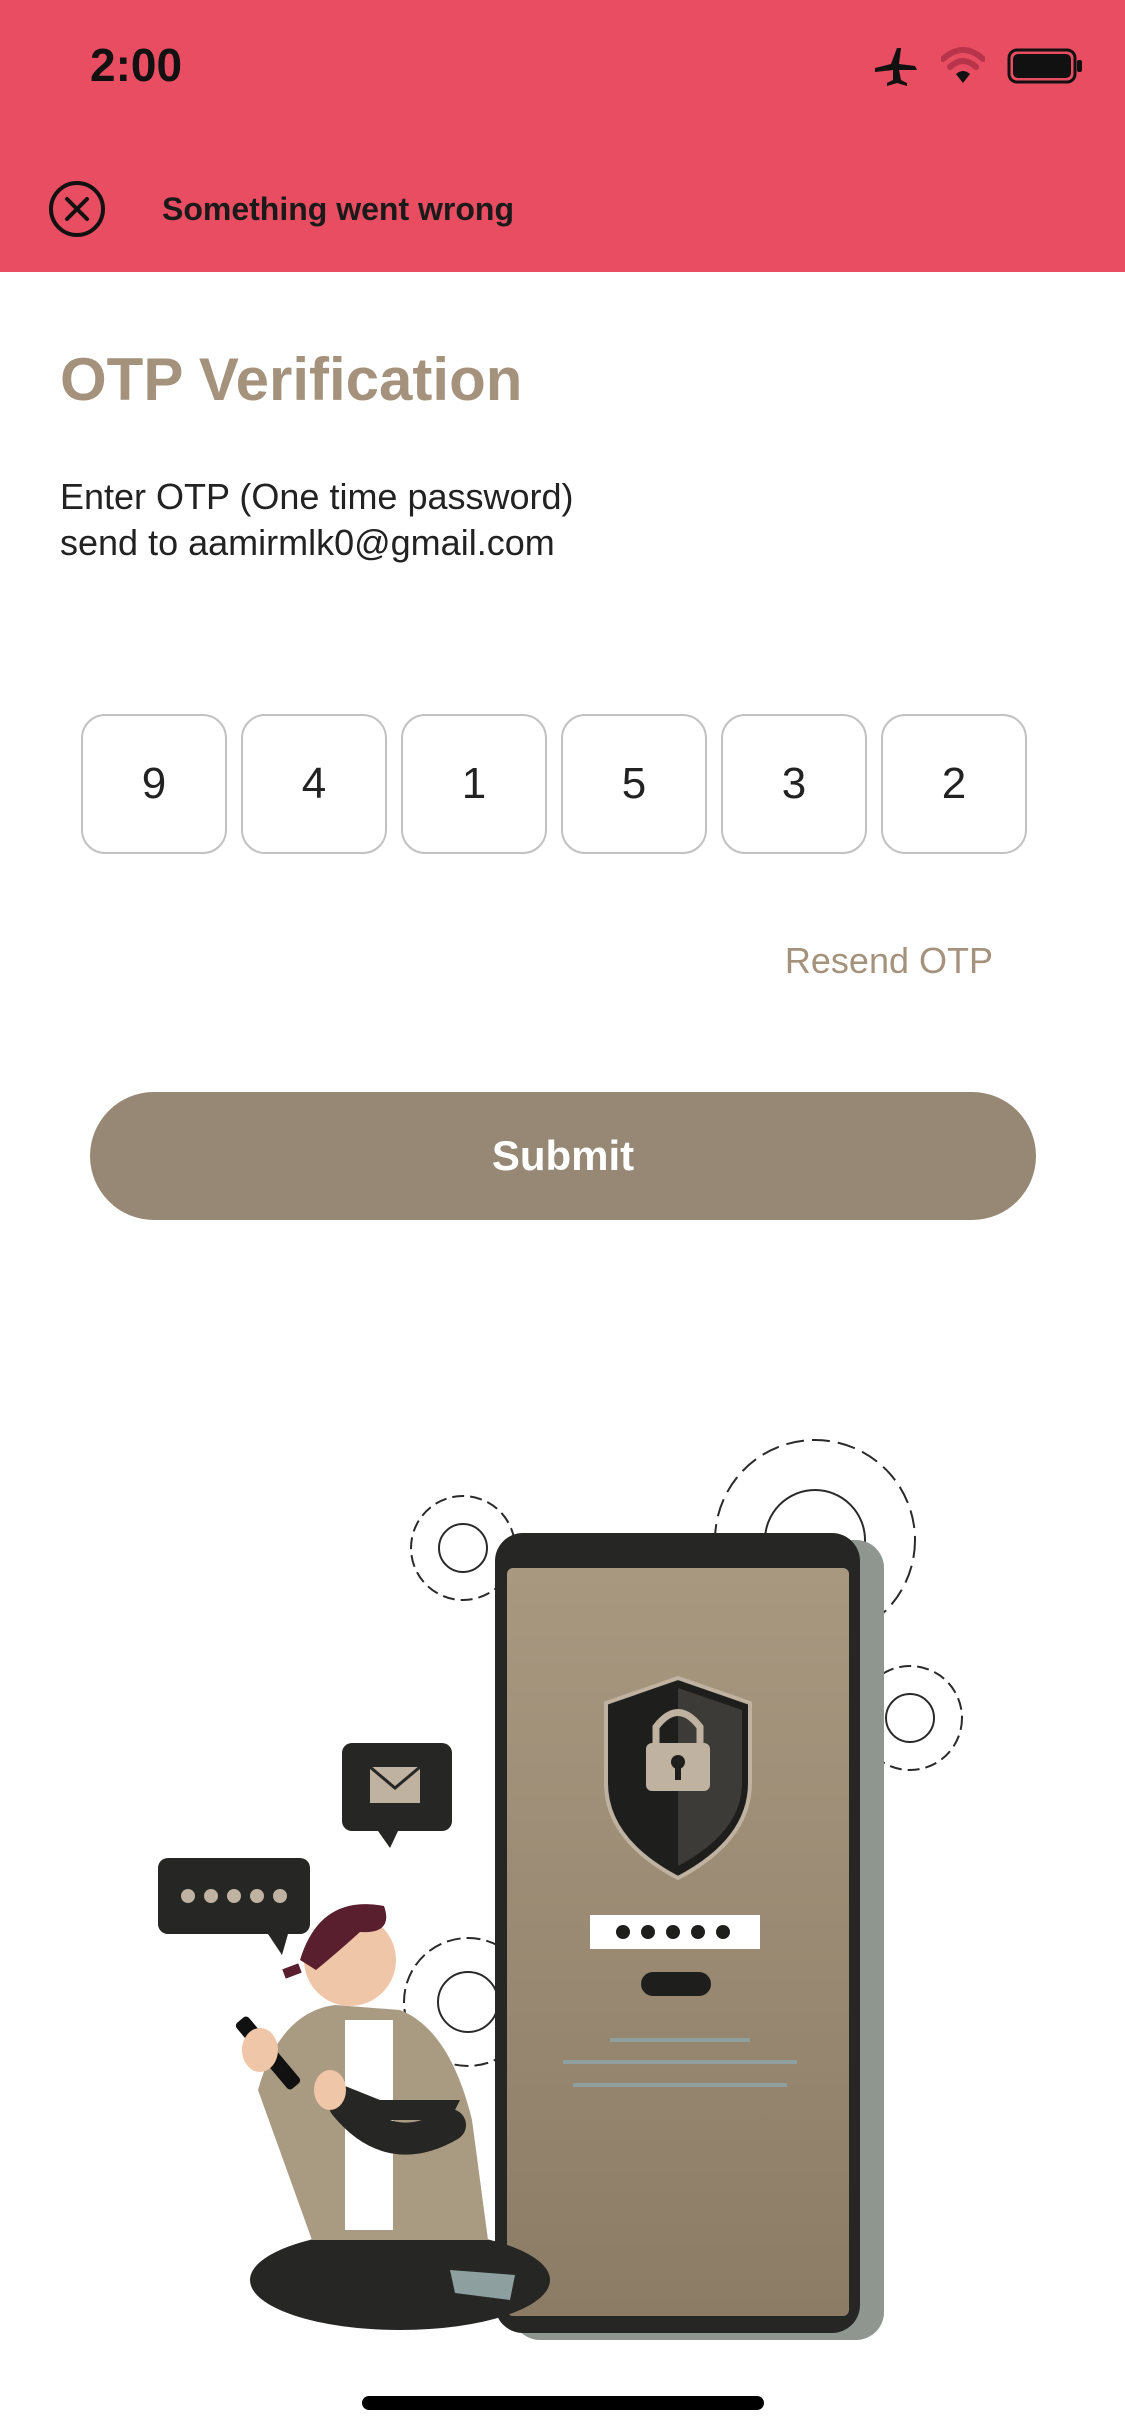 The width and height of the screenshot is (1125, 2436). I want to click on password-bubble-icon, so click(234, 1906).